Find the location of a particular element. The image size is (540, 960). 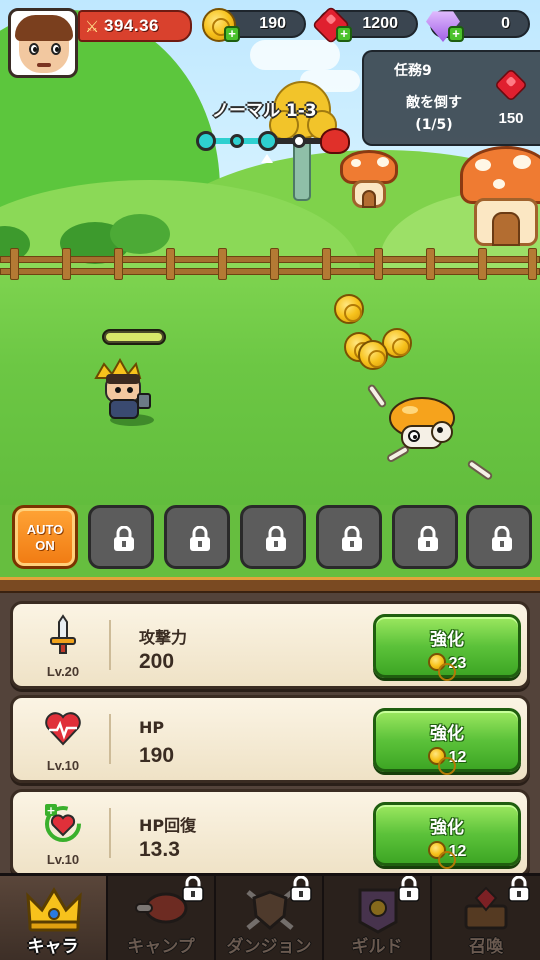

gem-chest-icon is located at coordinates (486, 908).